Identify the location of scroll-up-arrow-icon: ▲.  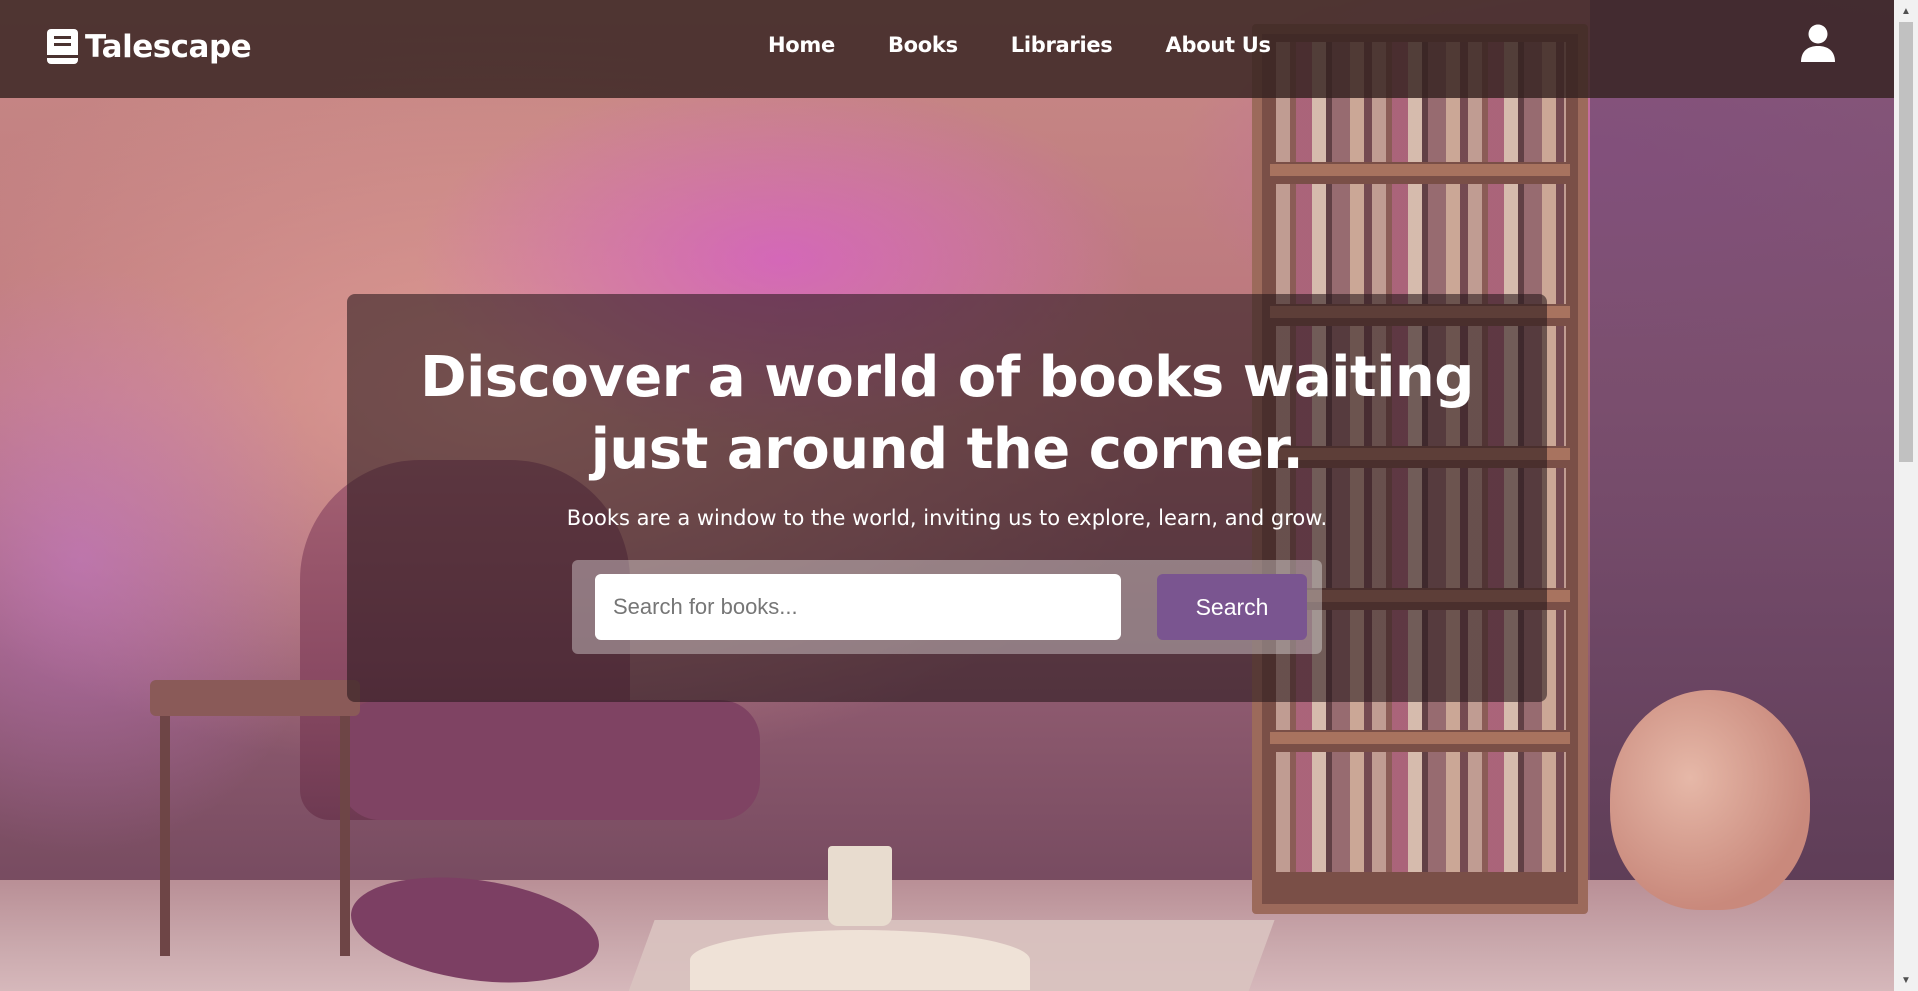
(1906, 11).